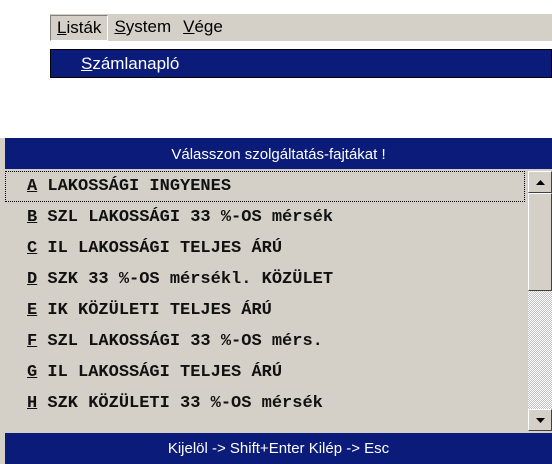  I want to click on menu-listak-label: isták, so click(84, 27).